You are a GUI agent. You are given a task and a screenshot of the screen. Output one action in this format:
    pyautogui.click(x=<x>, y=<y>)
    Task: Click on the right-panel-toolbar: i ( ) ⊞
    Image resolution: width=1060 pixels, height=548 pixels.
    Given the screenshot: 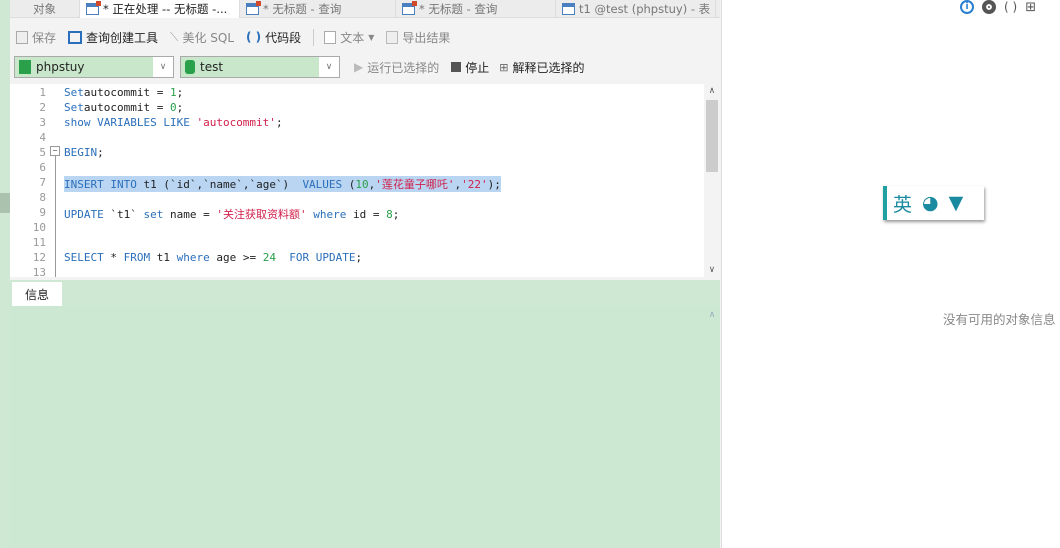 What is the action you would take?
    pyautogui.click(x=998, y=7)
    